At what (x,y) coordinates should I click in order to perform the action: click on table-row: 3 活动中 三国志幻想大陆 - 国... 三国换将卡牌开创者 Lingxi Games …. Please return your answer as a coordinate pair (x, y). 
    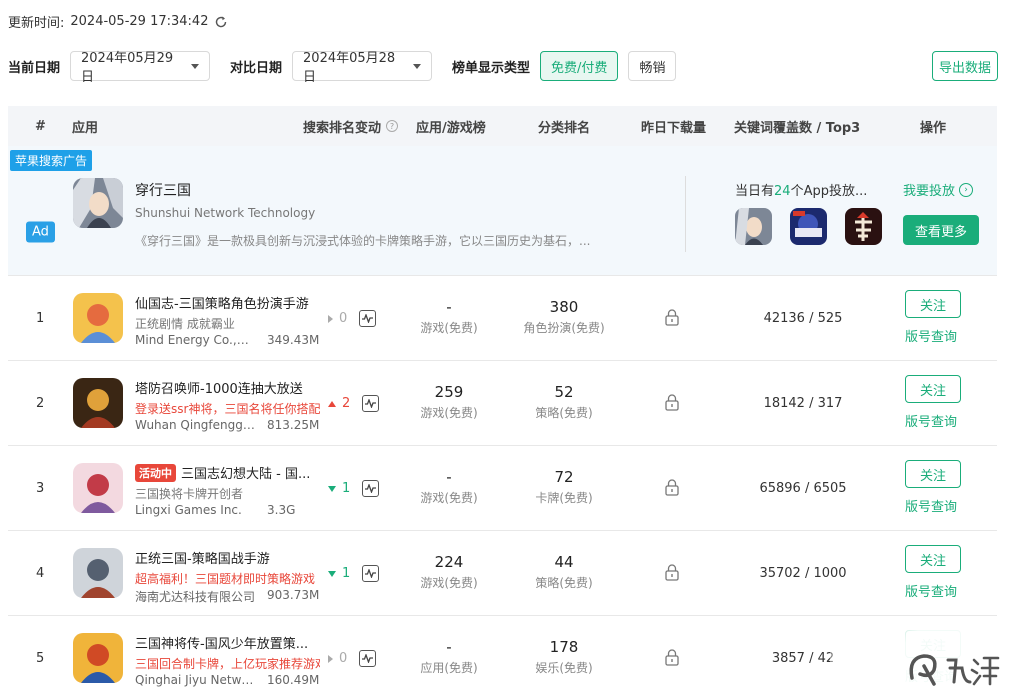
    Looking at the image, I should click on (502, 488).